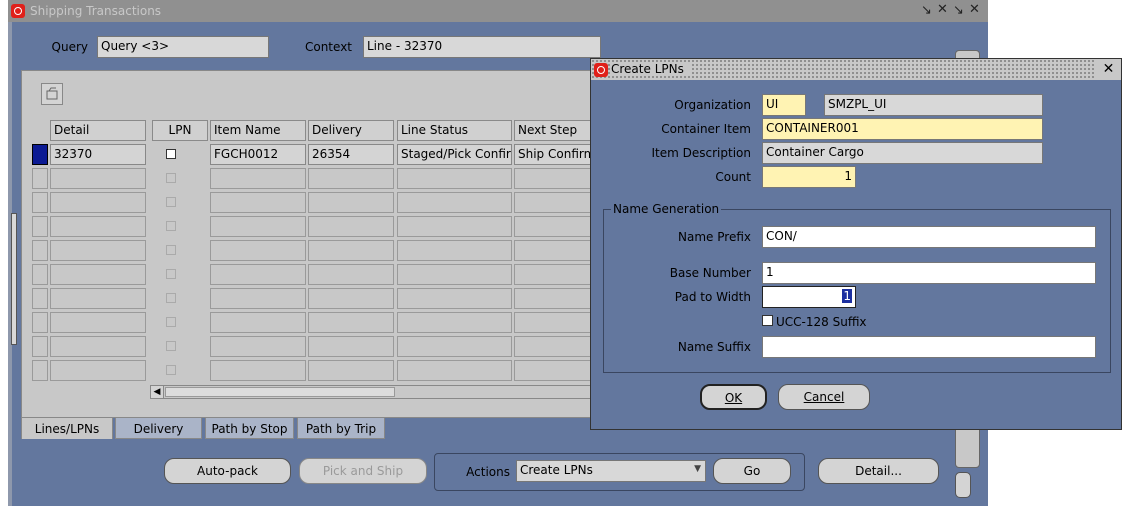  What do you see at coordinates (963, 485) in the screenshot?
I see `side-button` at bounding box center [963, 485].